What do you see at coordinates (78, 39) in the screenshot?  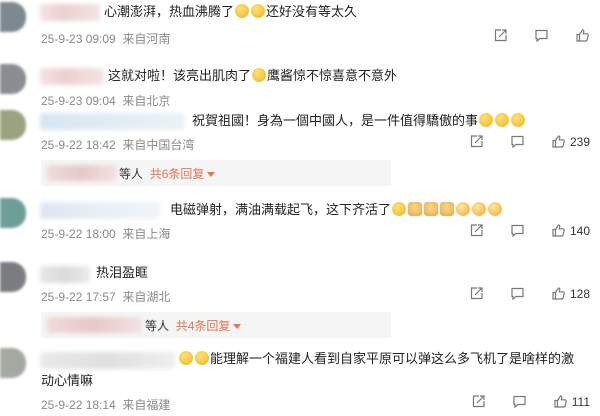 I see `comment-time: 25-9-23 09:09` at bounding box center [78, 39].